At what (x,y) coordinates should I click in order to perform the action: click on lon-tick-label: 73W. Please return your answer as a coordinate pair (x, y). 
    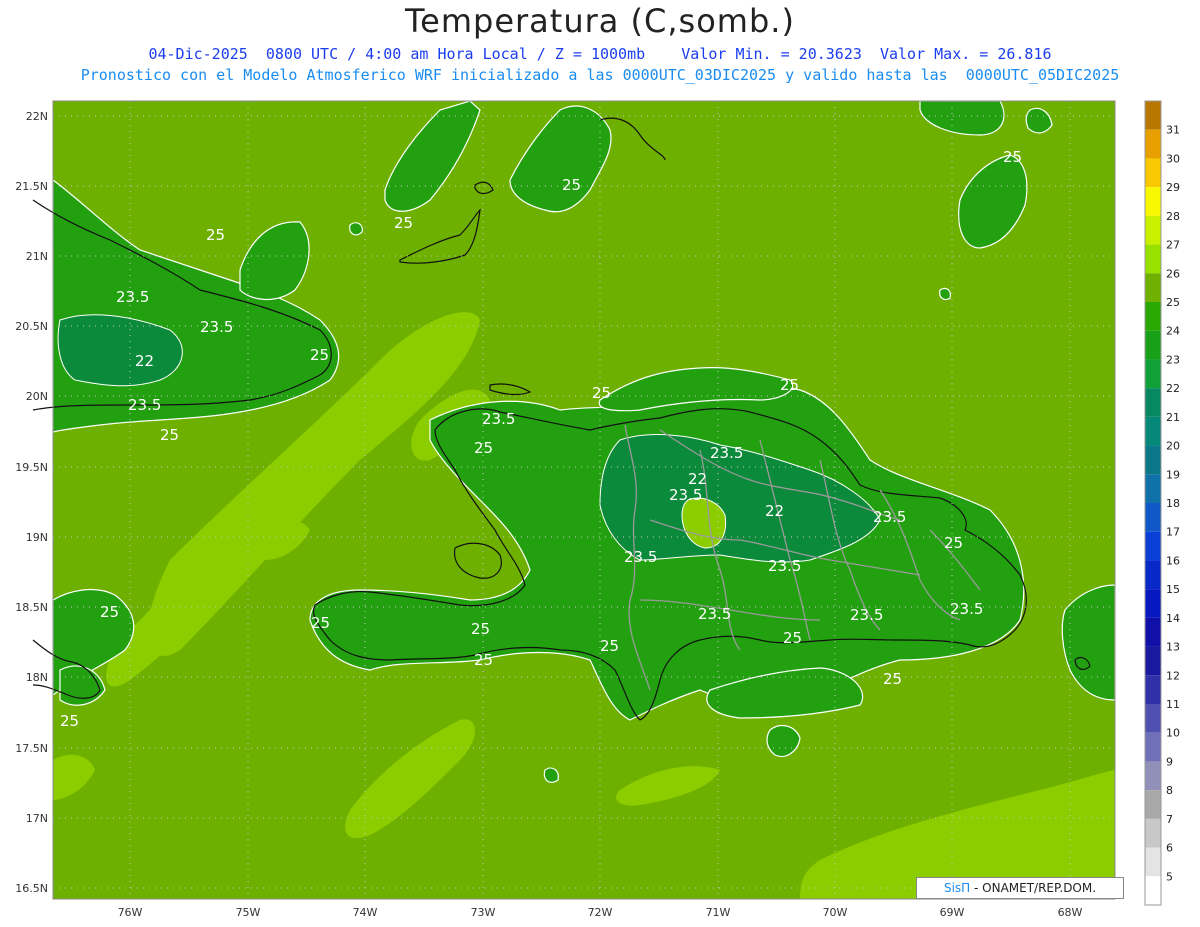
    Looking at the image, I should click on (483, 912).